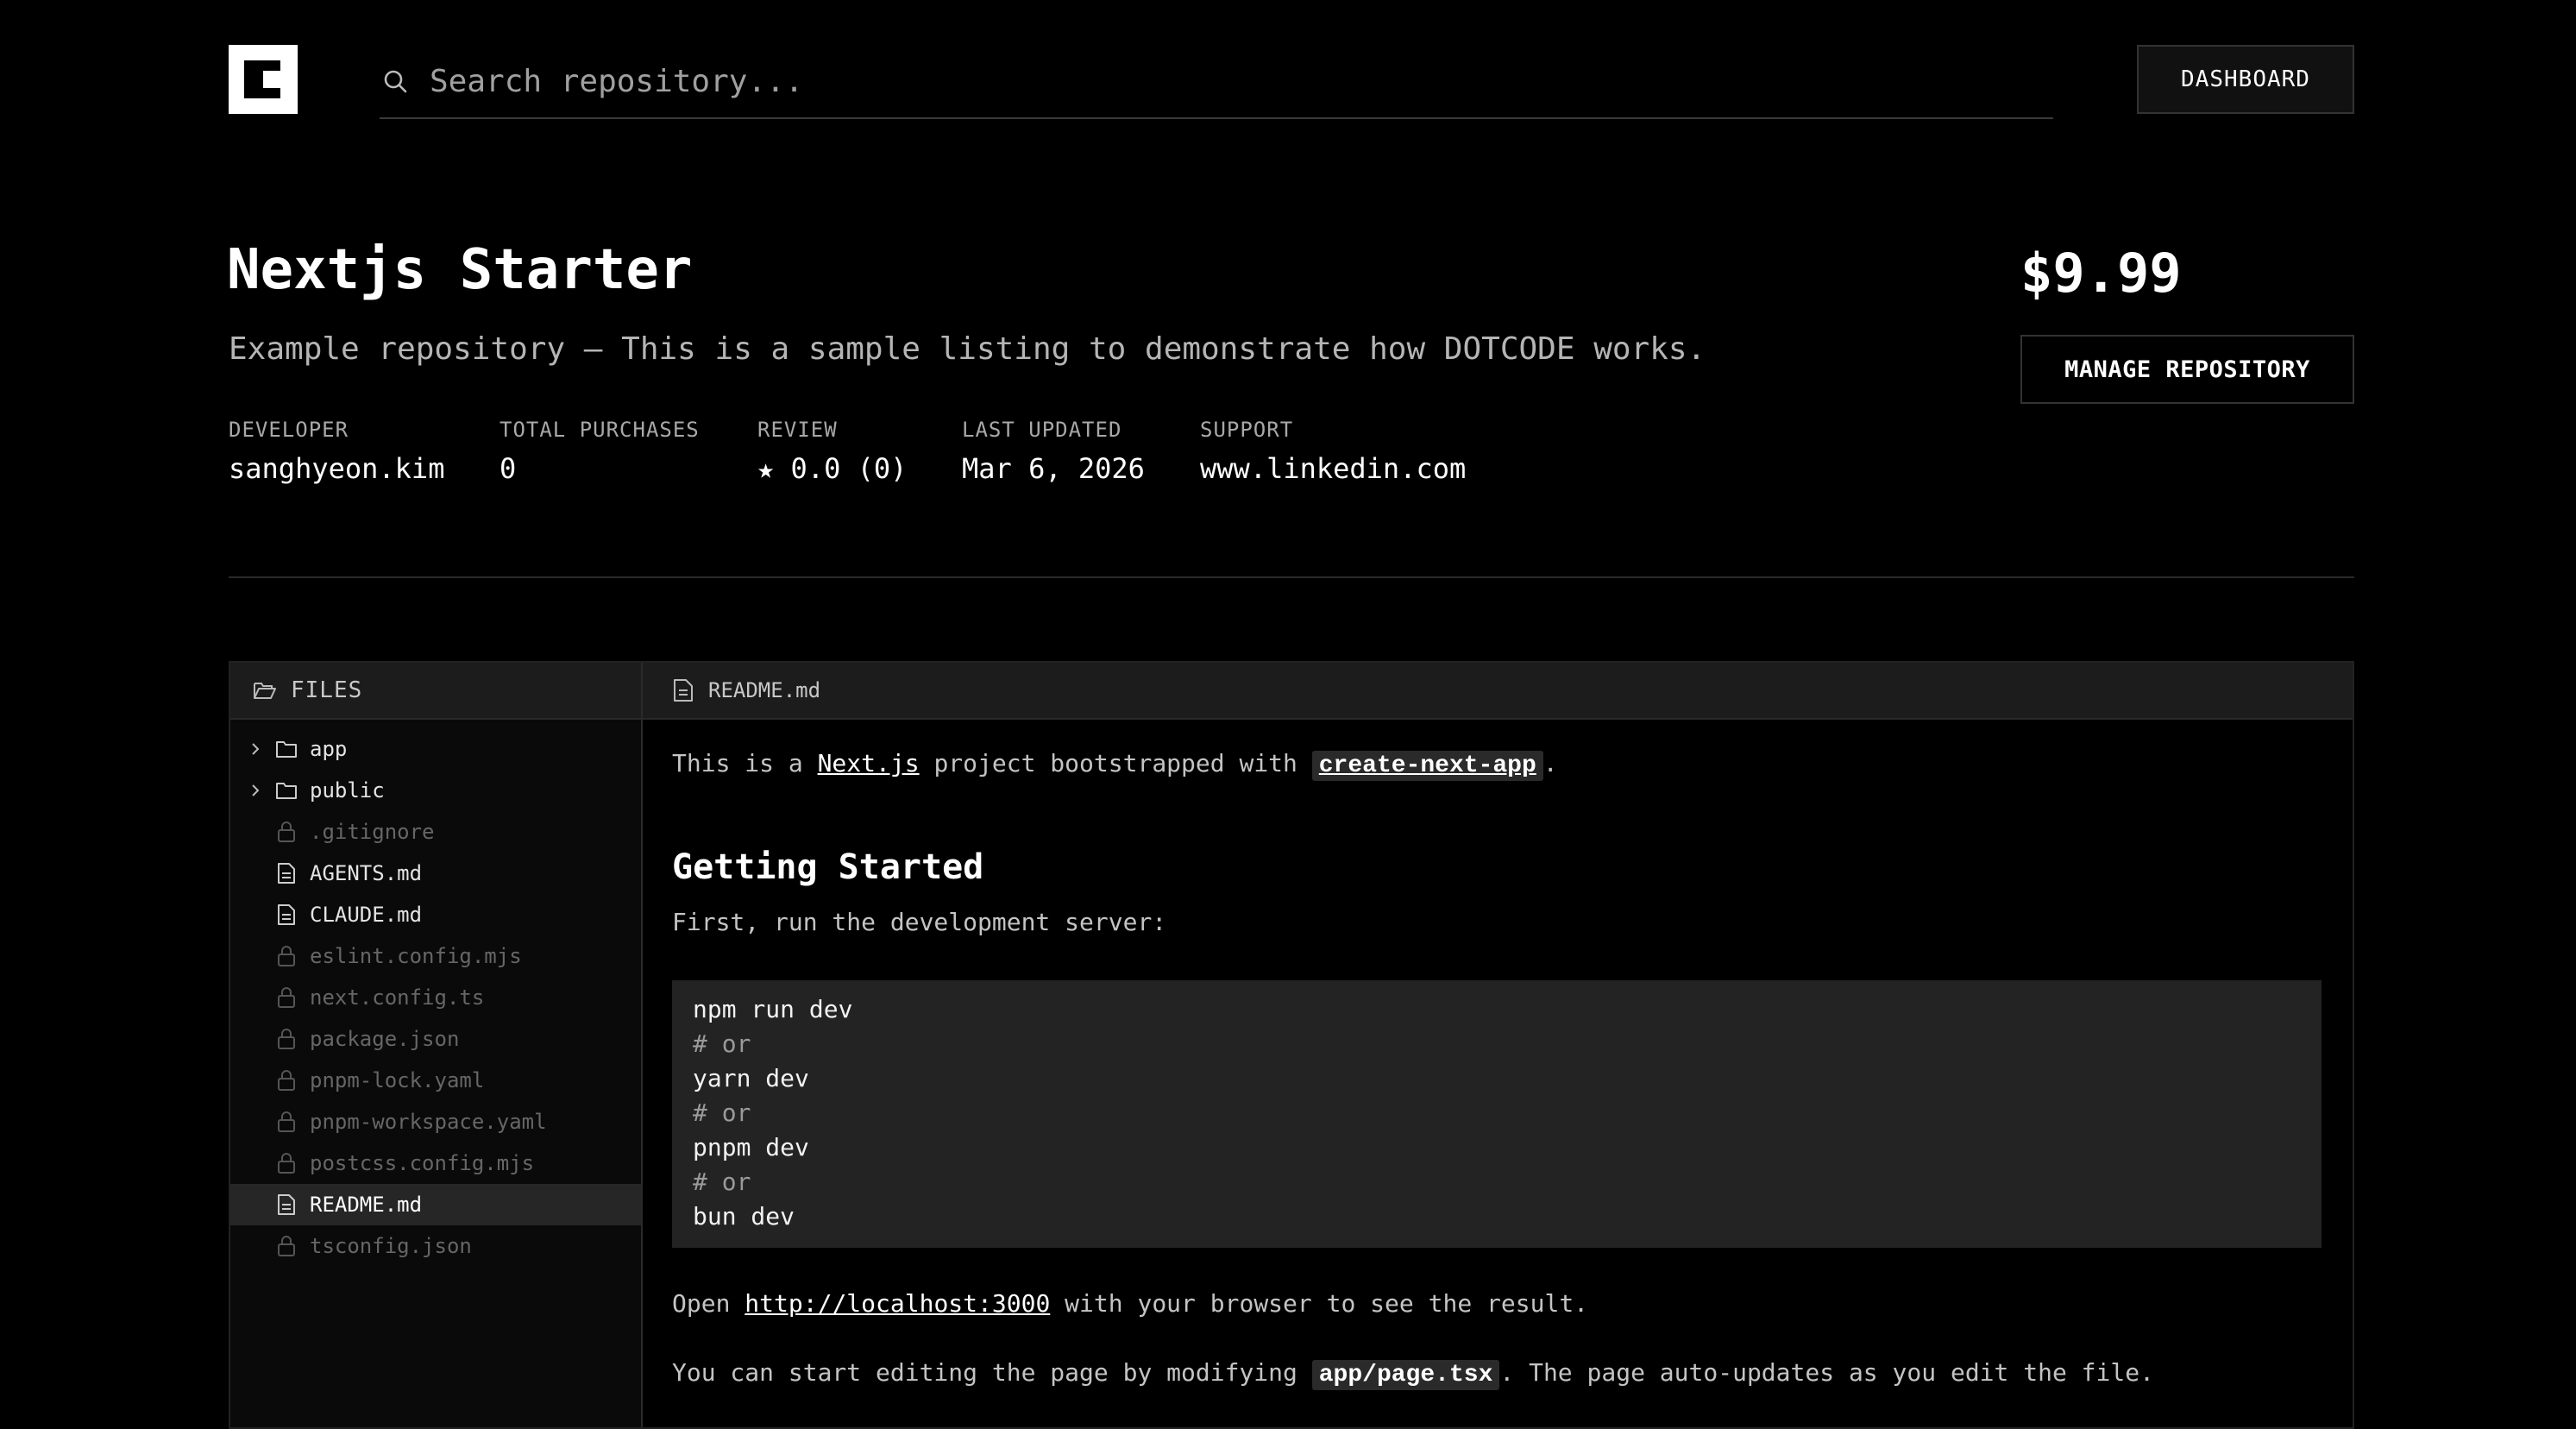 This screenshot has width=2576, height=1429. What do you see at coordinates (263, 79) in the screenshot?
I see `dotcode-logo-icon` at bounding box center [263, 79].